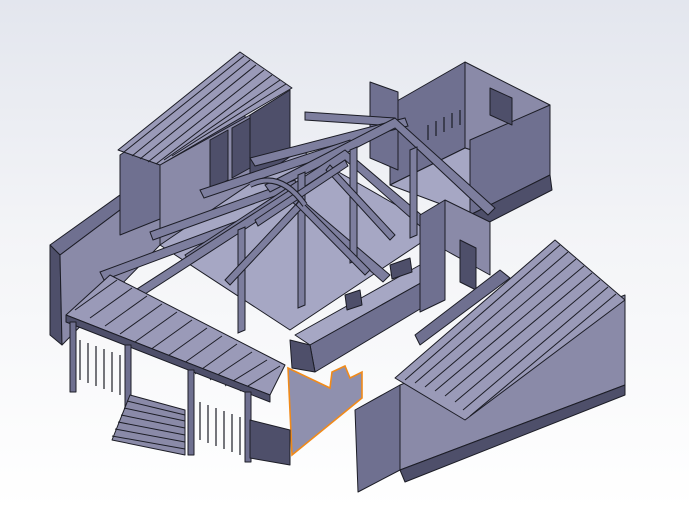 The height and width of the screenshot is (509, 689). What do you see at coordinates (148, 425) in the screenshot?
I see `porch-steps` at bounding box center [148, 425].